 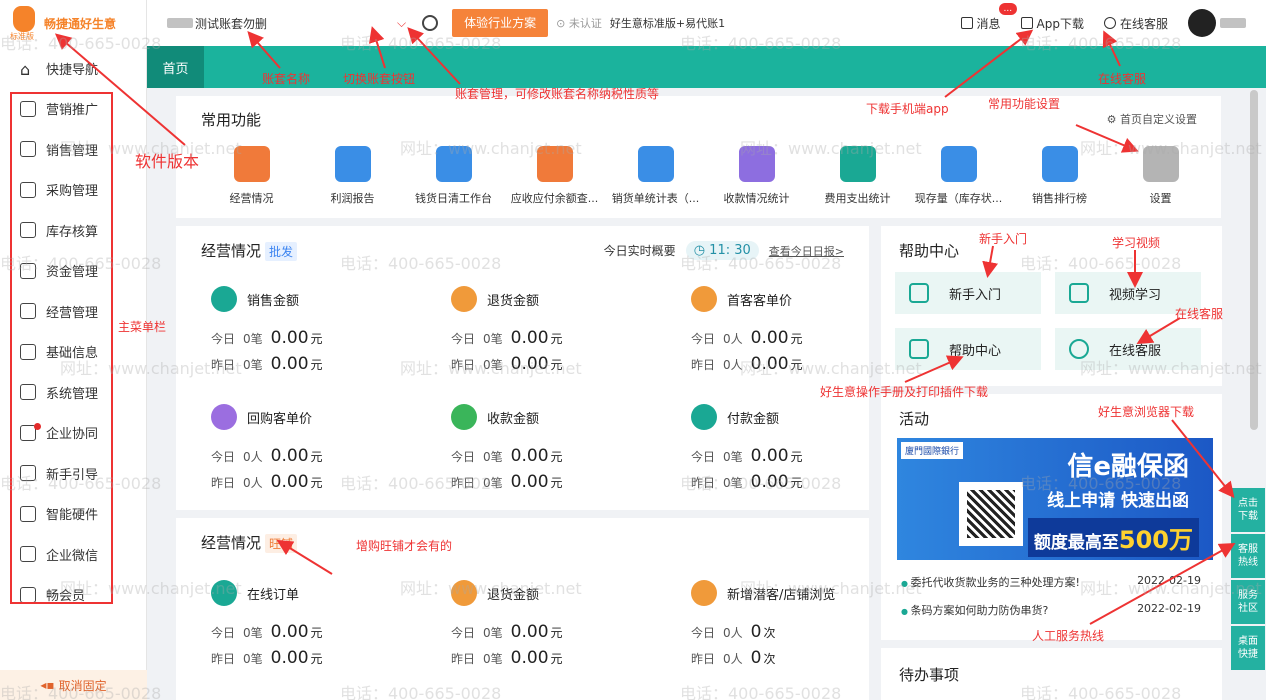 I want to click on news-item: 条码方案如何助力防伪串货? 2022-02-19, so click(x=1051, y=610).